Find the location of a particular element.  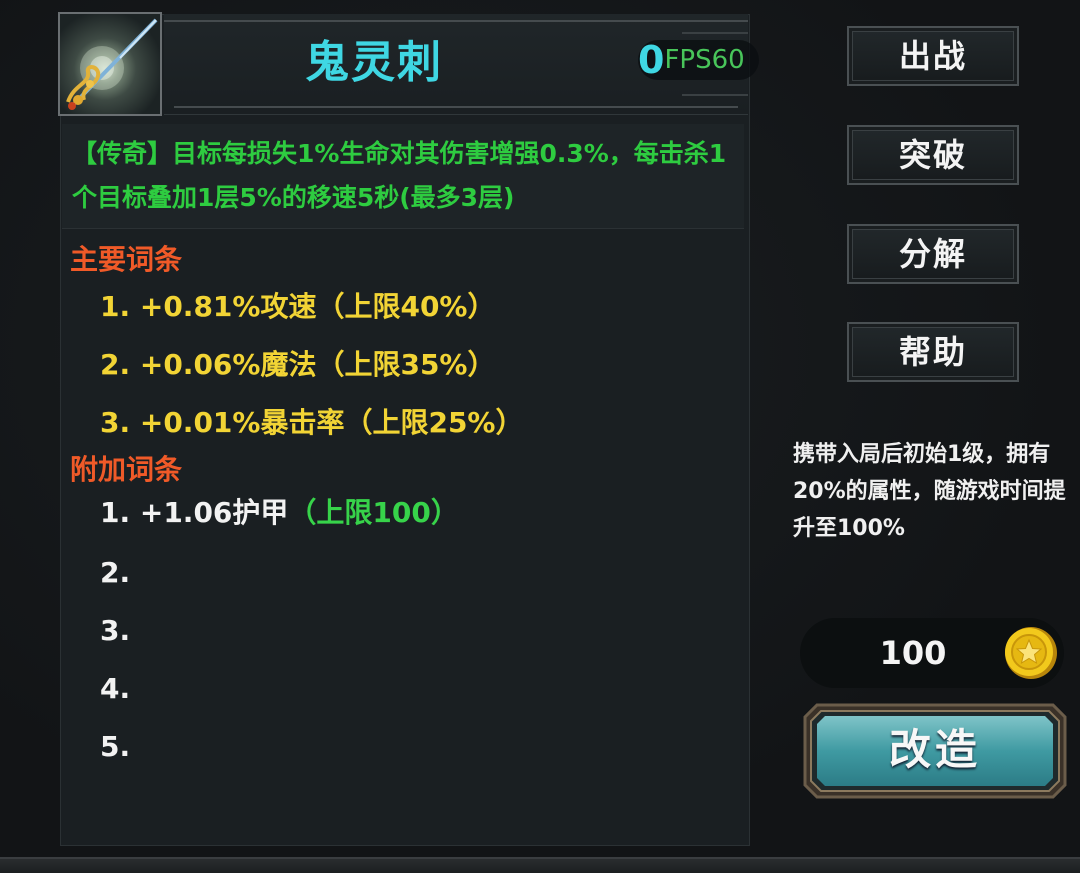

main-affix-title: 主要词条 is located at coordinates (126, 259).